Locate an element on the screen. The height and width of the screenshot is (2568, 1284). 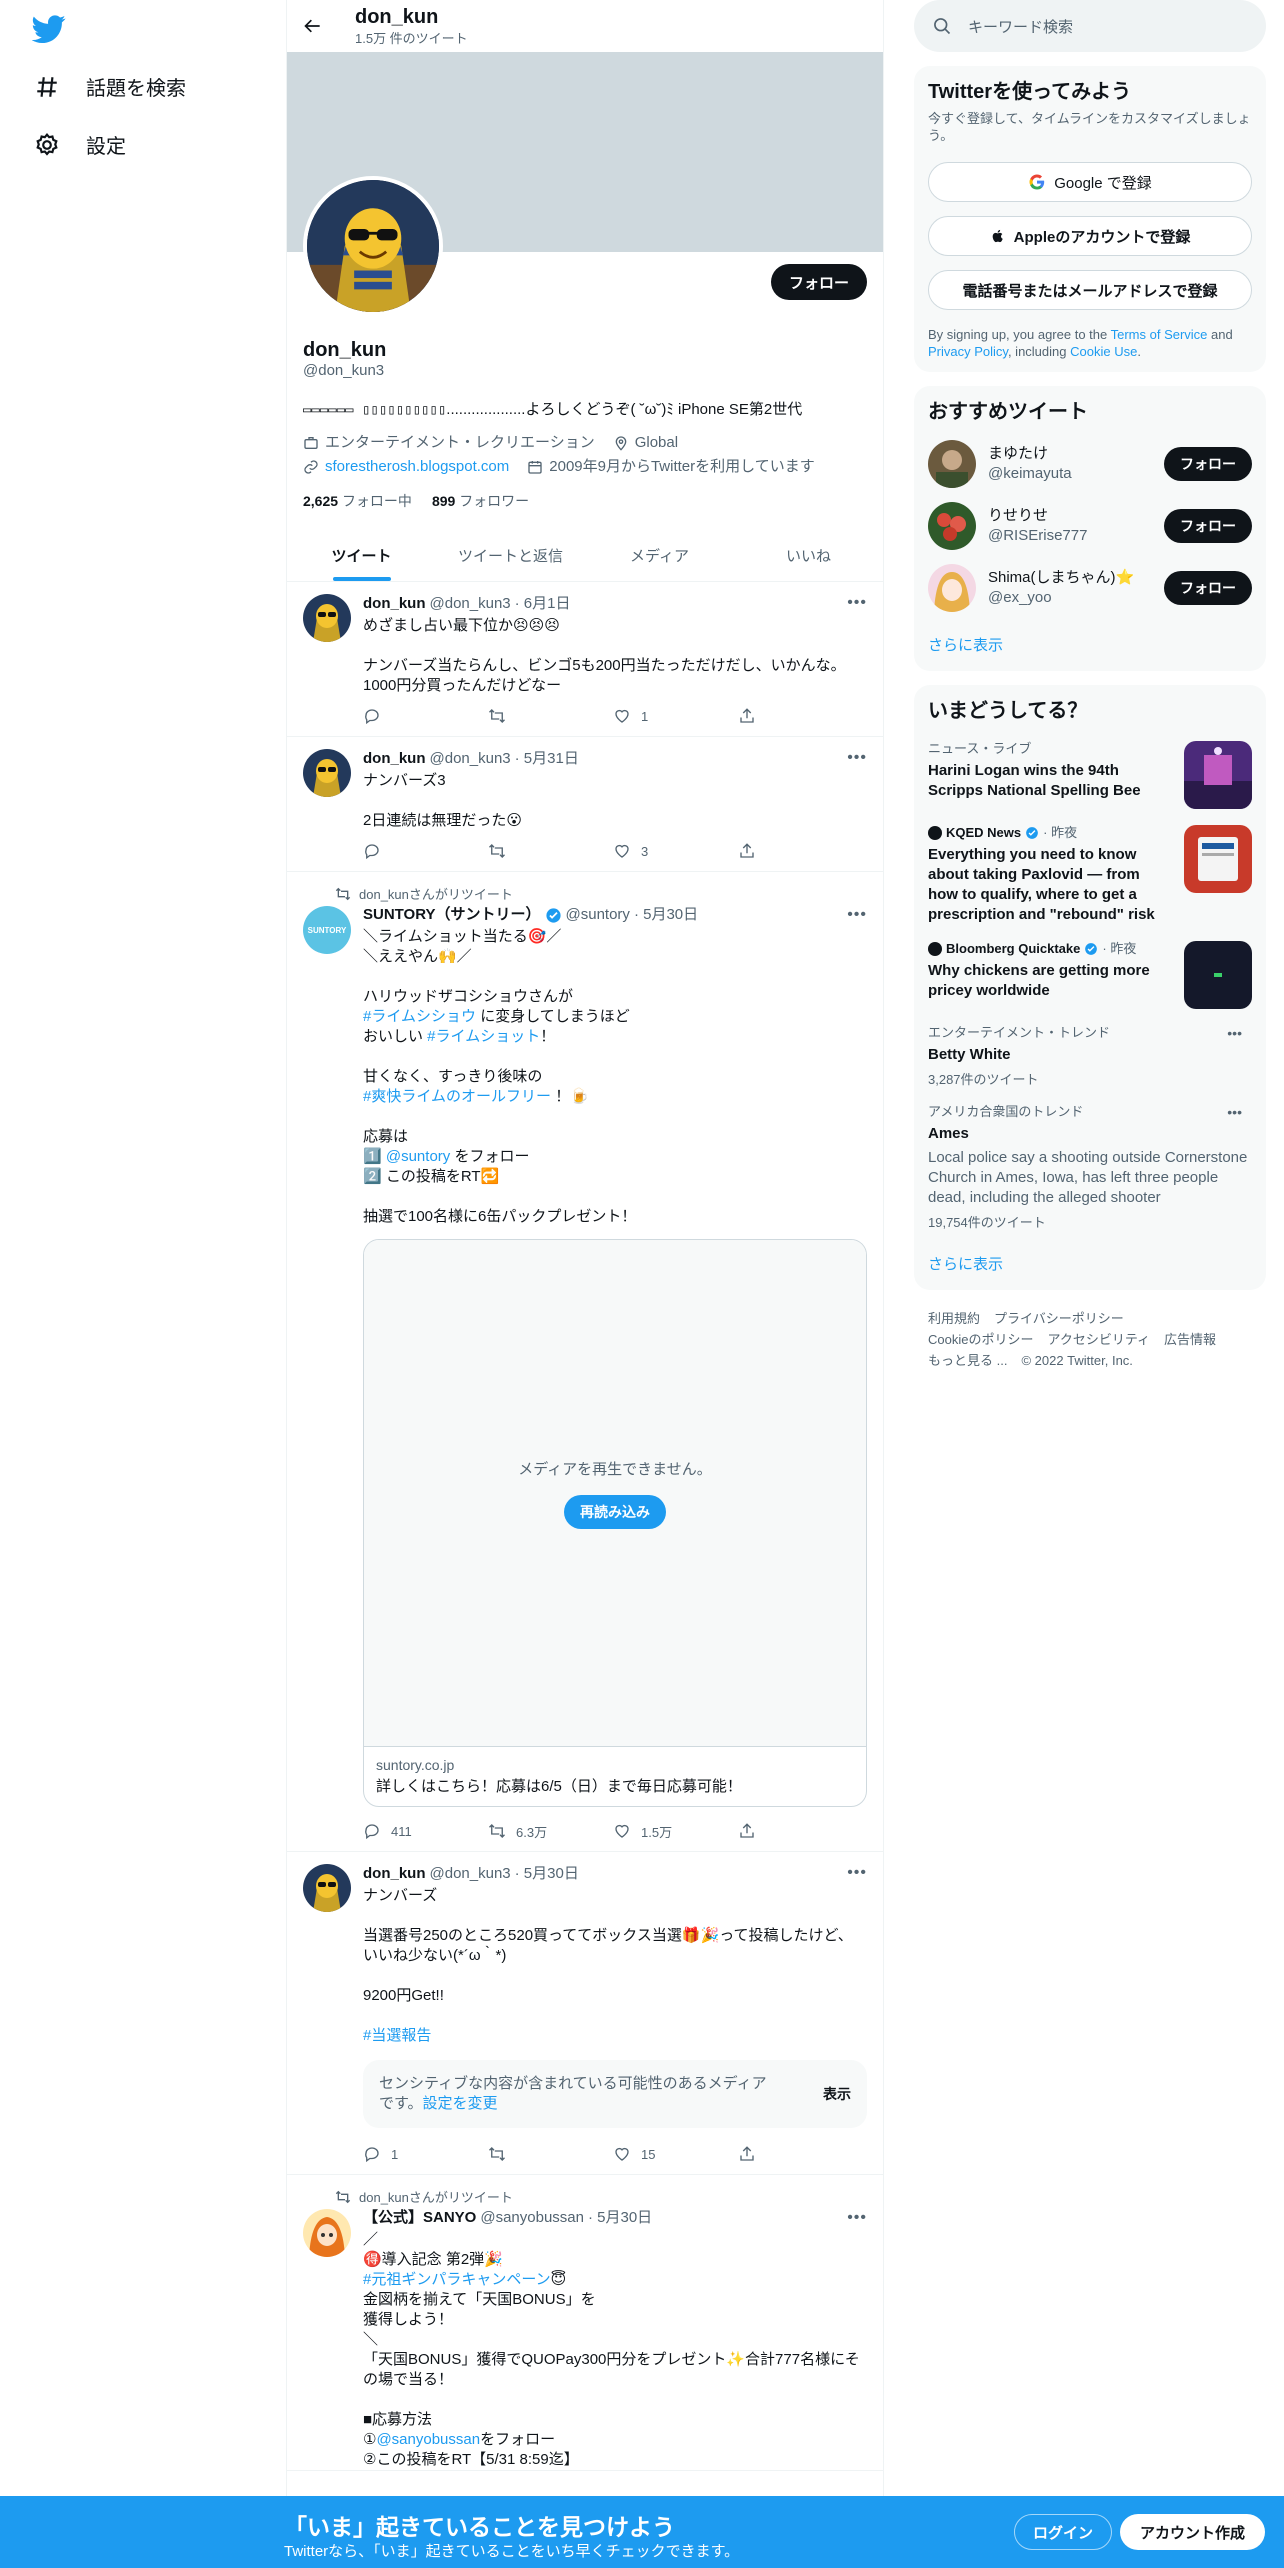
like-button: 1 is located at coordinates (675, 716).